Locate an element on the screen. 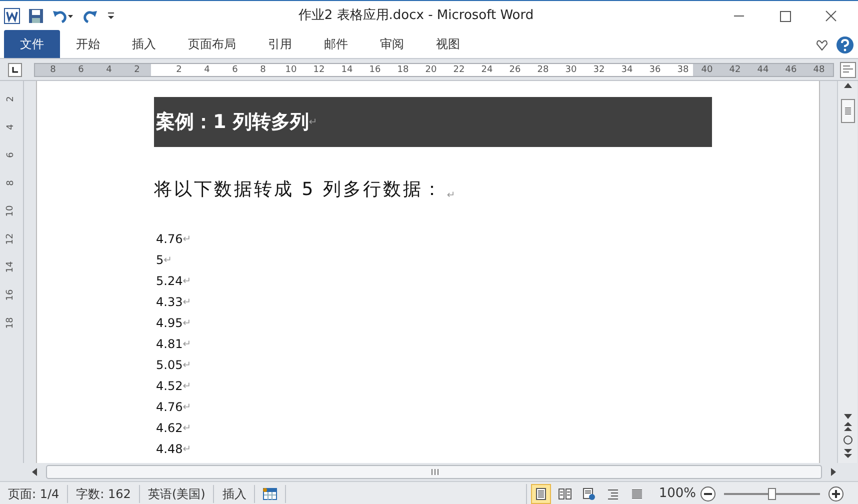 The height and width of the screenshot is (504, 858). data-value: 4.33 is located at coordinates (169, 302).